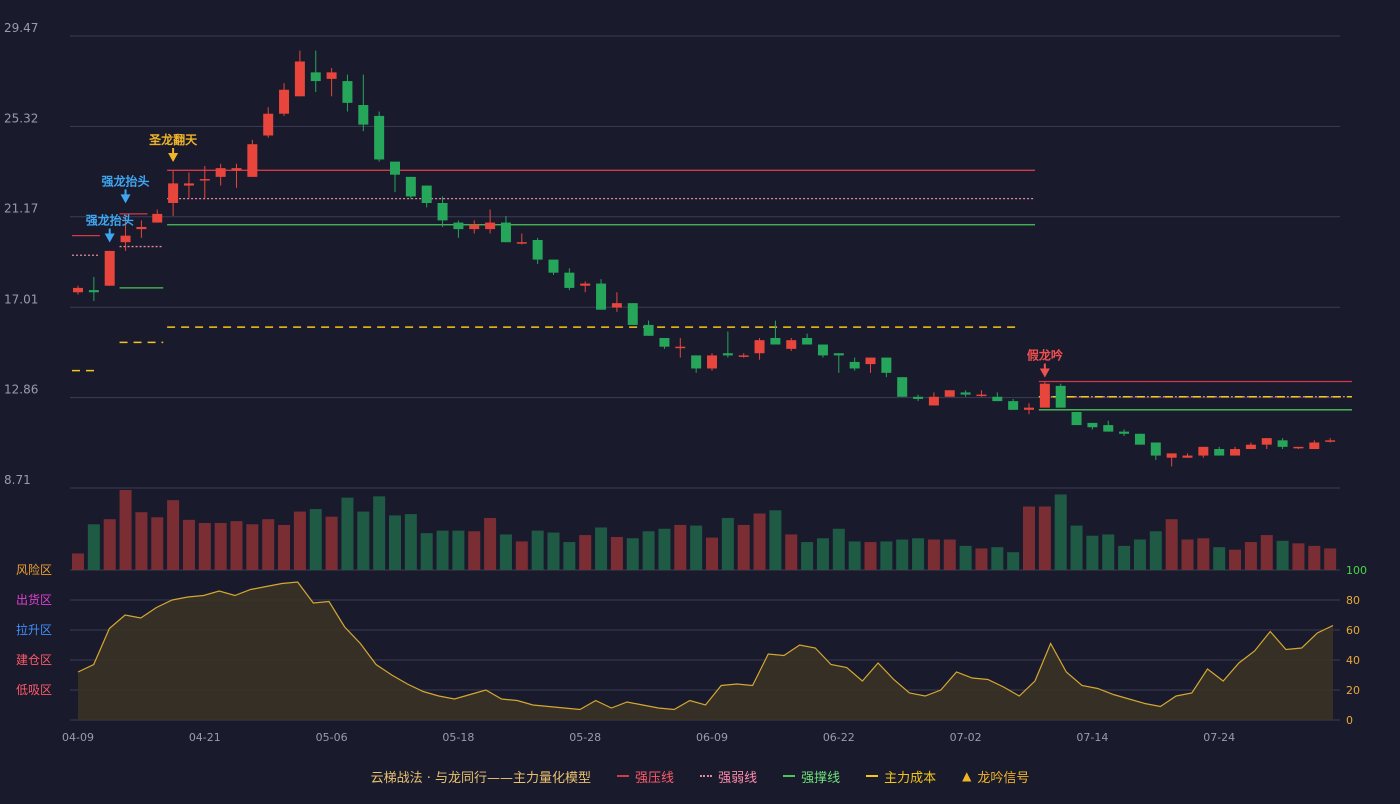  I want to click on legend-item-support: 强撑线, so click(811, 776).